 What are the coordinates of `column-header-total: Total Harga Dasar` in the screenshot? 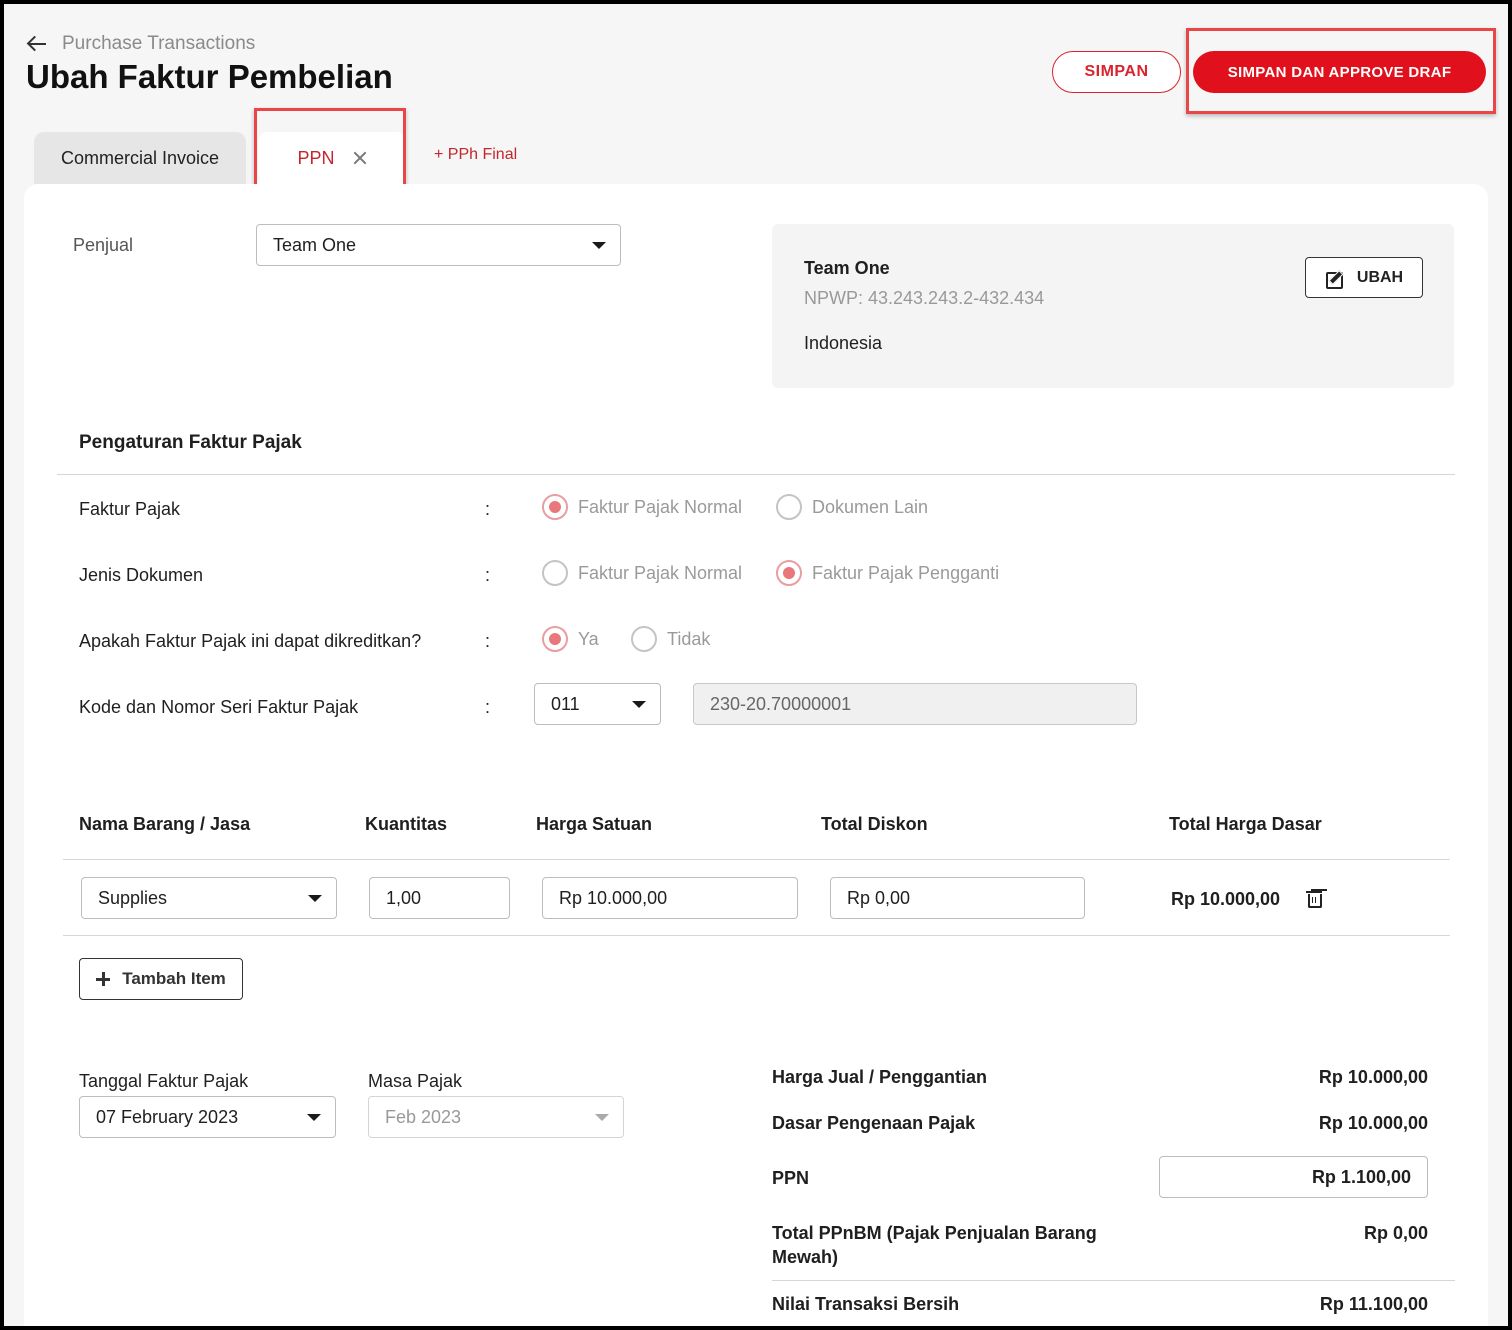 It's located at (1245, 824).